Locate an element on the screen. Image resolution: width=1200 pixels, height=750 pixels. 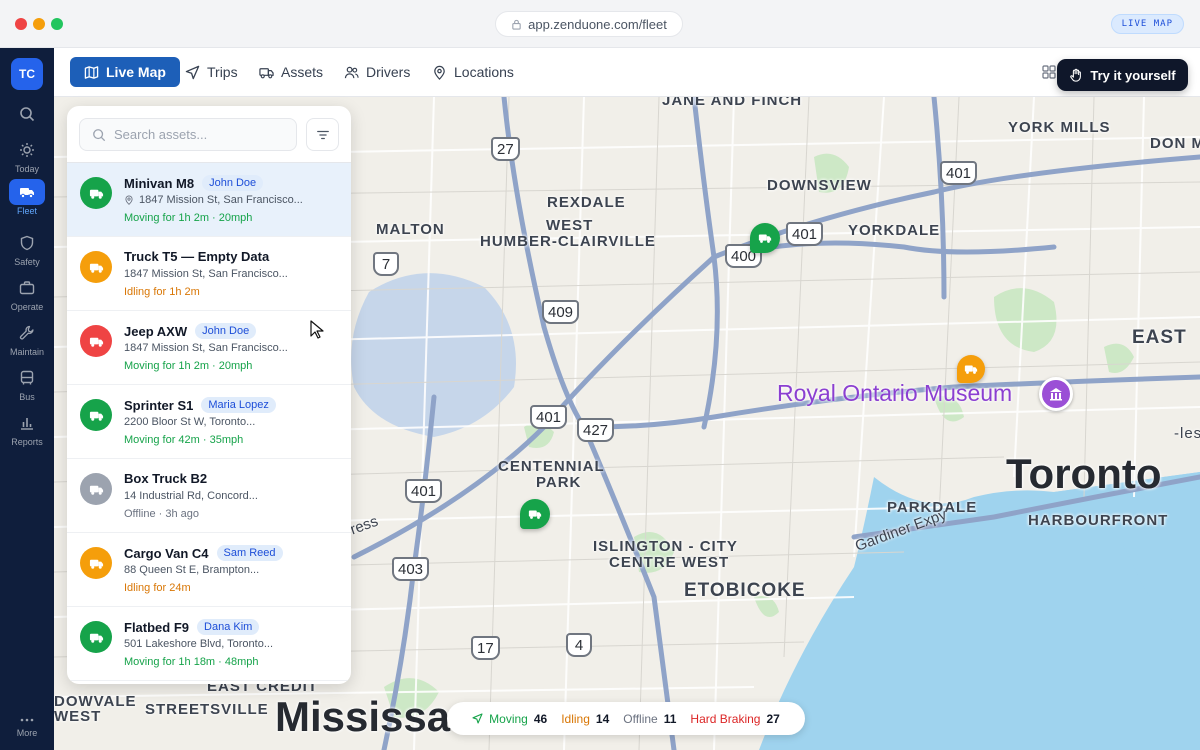
maximize-window-button is located at coordinates (57, 24).